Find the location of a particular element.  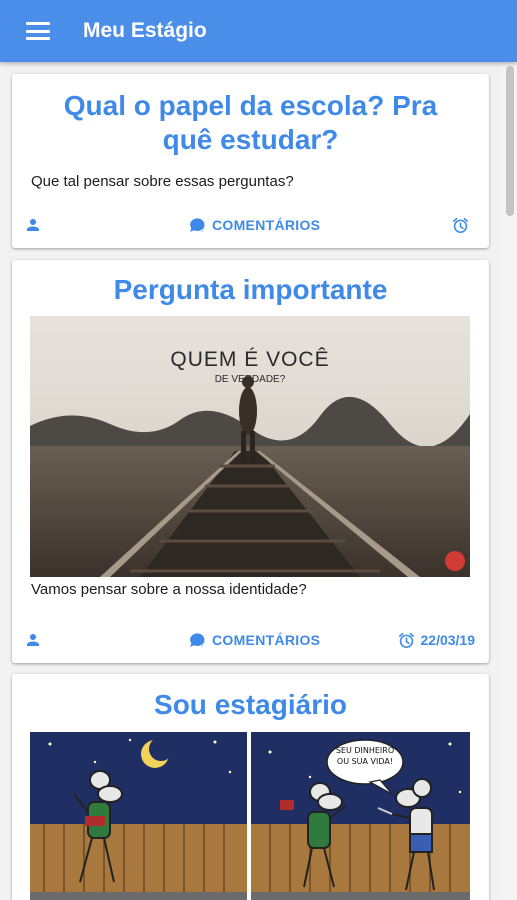

date-button: 22/03/19 is located at coordinates (436, 640).